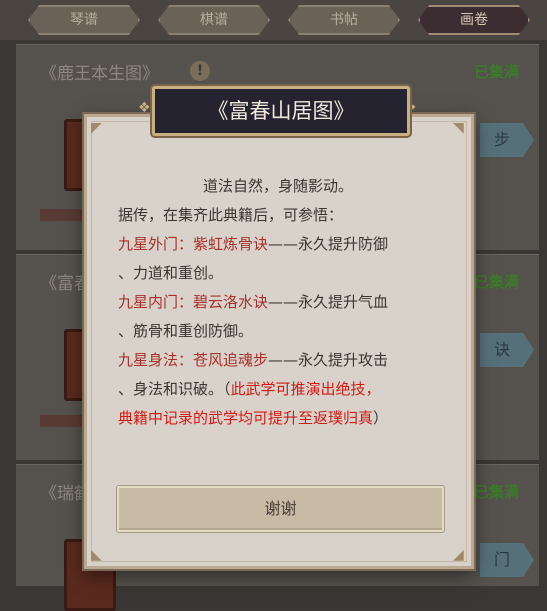 The width and height of the screenshot is (547, 611). I want to click on intro-line: 道法自然，身随影动。, so click(277, 186).